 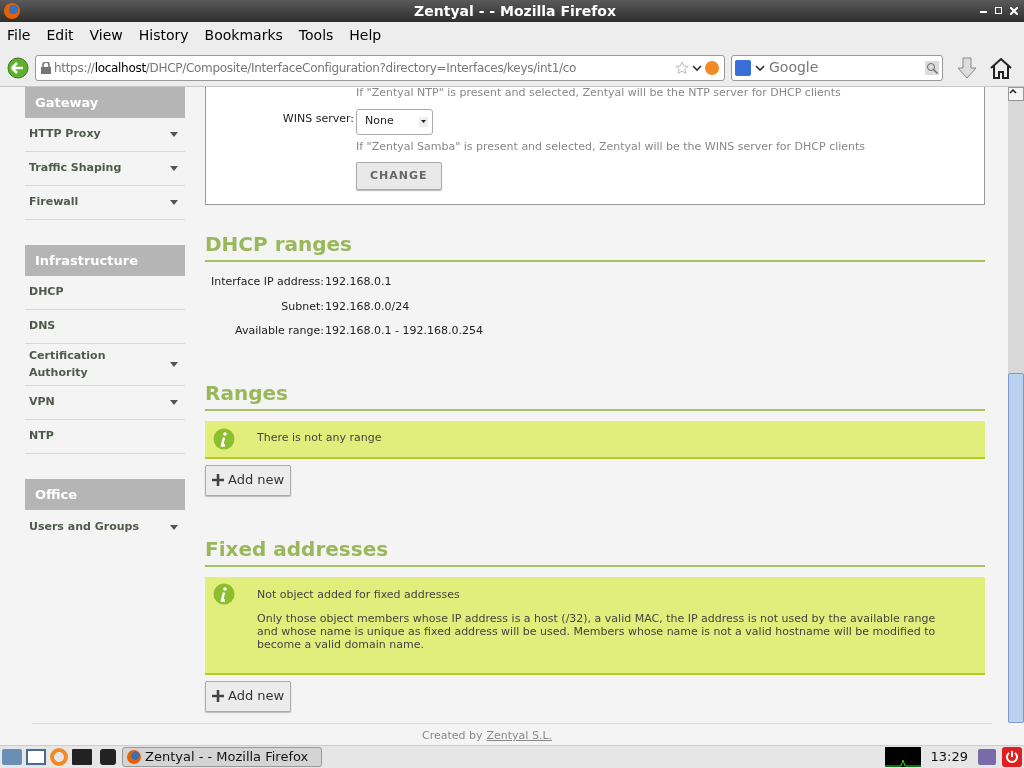 I want to click on field-value: 192.168.0.0/24, so click(x=367, y=306).